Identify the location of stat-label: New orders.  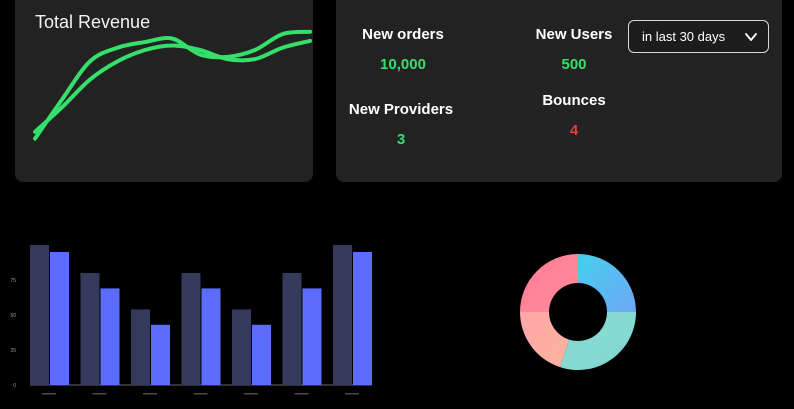
(403, 34).